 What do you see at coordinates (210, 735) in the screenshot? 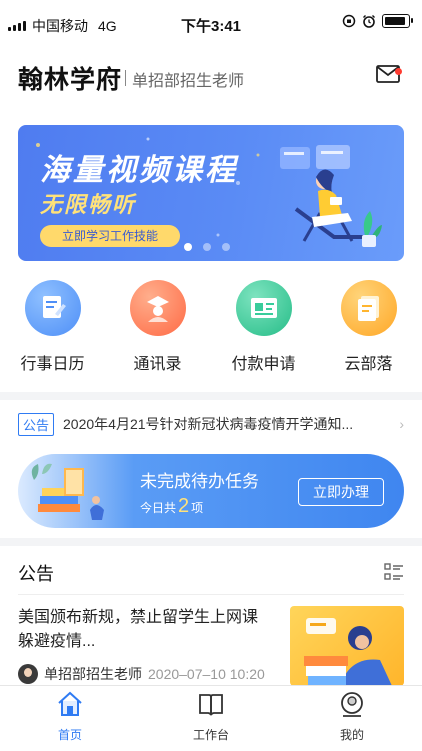
I see `tab-label: 工作台` at bounding box center [210, 735].